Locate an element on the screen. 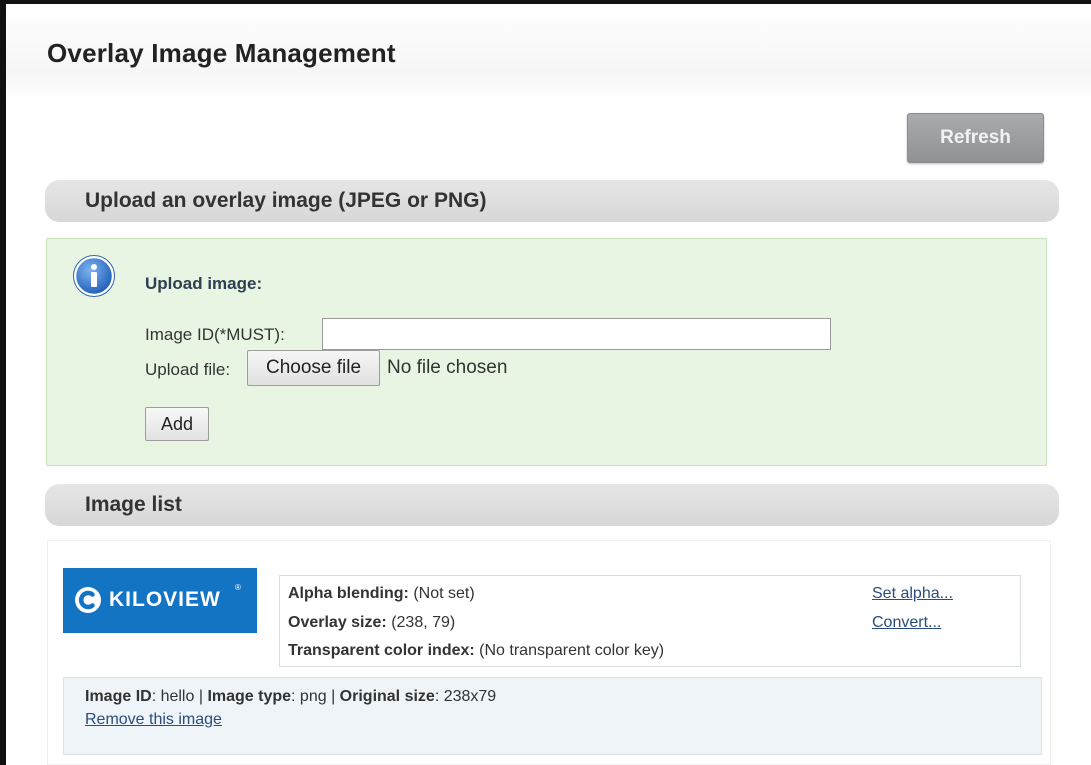  upload-section-header: Upload an overlay image (JPEG or PNG) is located at coordinates (552, 201).